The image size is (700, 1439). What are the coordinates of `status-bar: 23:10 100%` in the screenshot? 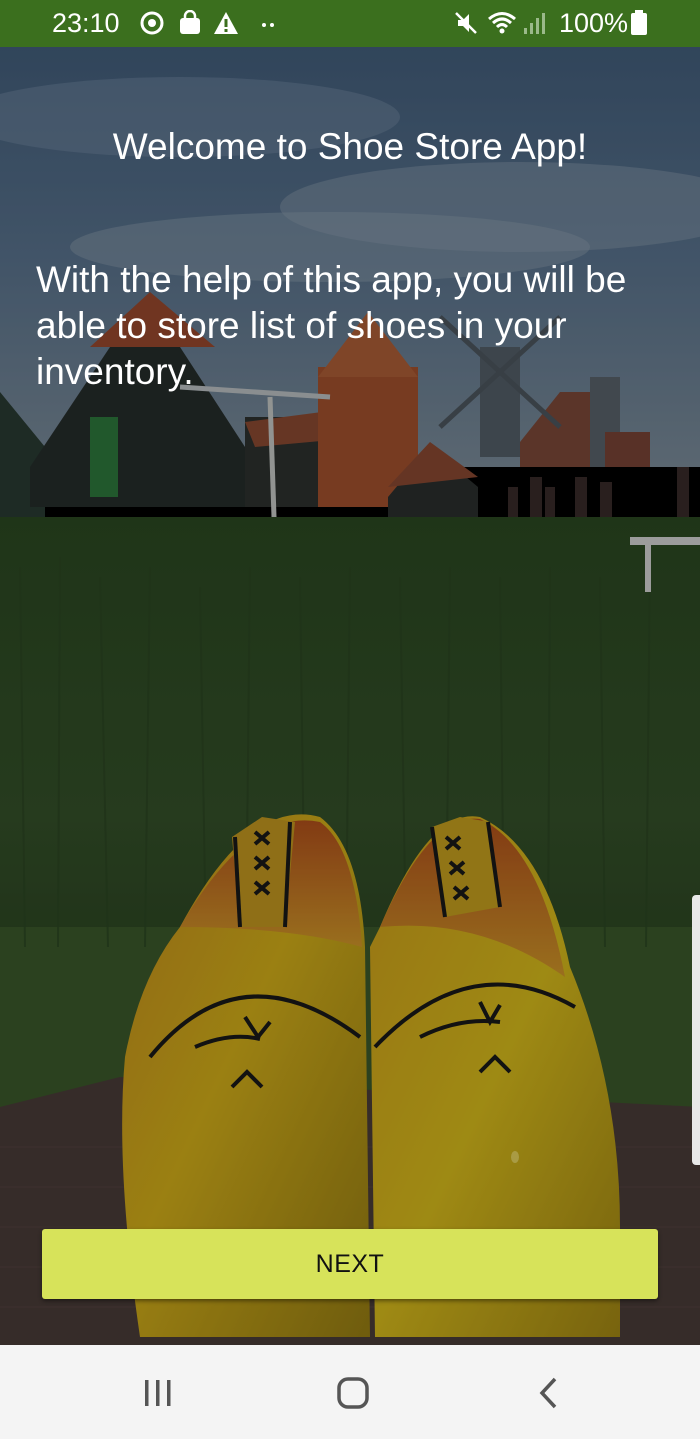 It's located at (350, 23).